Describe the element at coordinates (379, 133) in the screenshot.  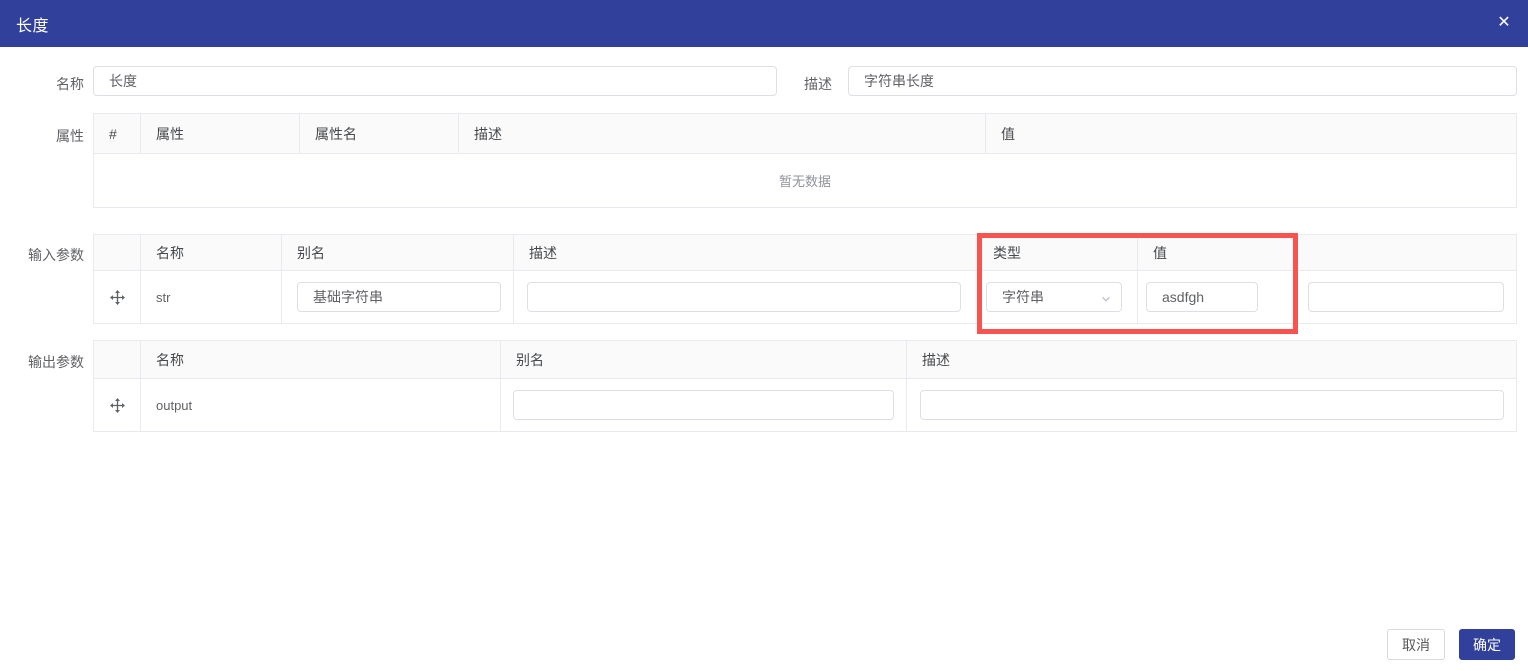
I see `column-header-attribute-name: 属性名` at that location.